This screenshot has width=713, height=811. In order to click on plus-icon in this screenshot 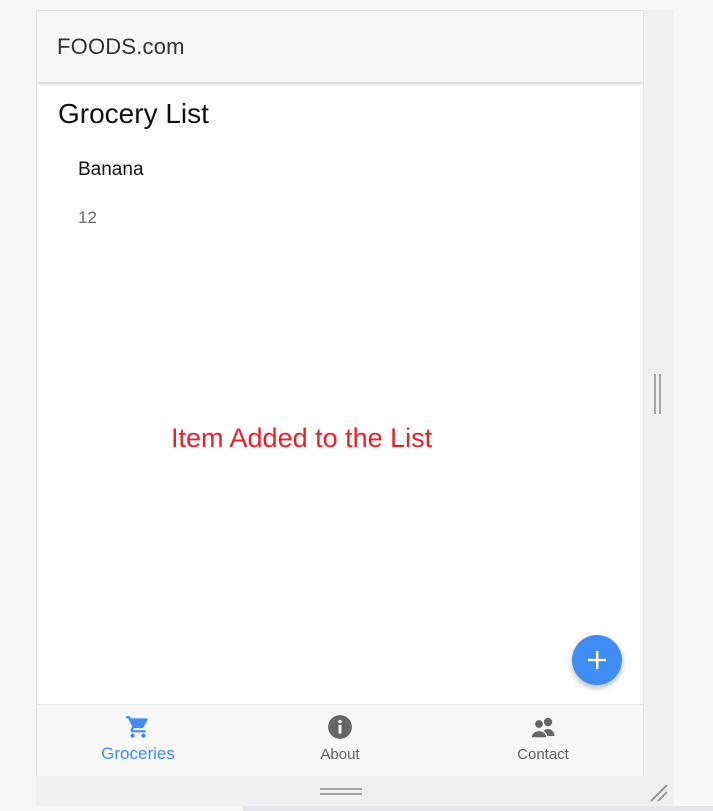, I will do `click(597, 660)`.